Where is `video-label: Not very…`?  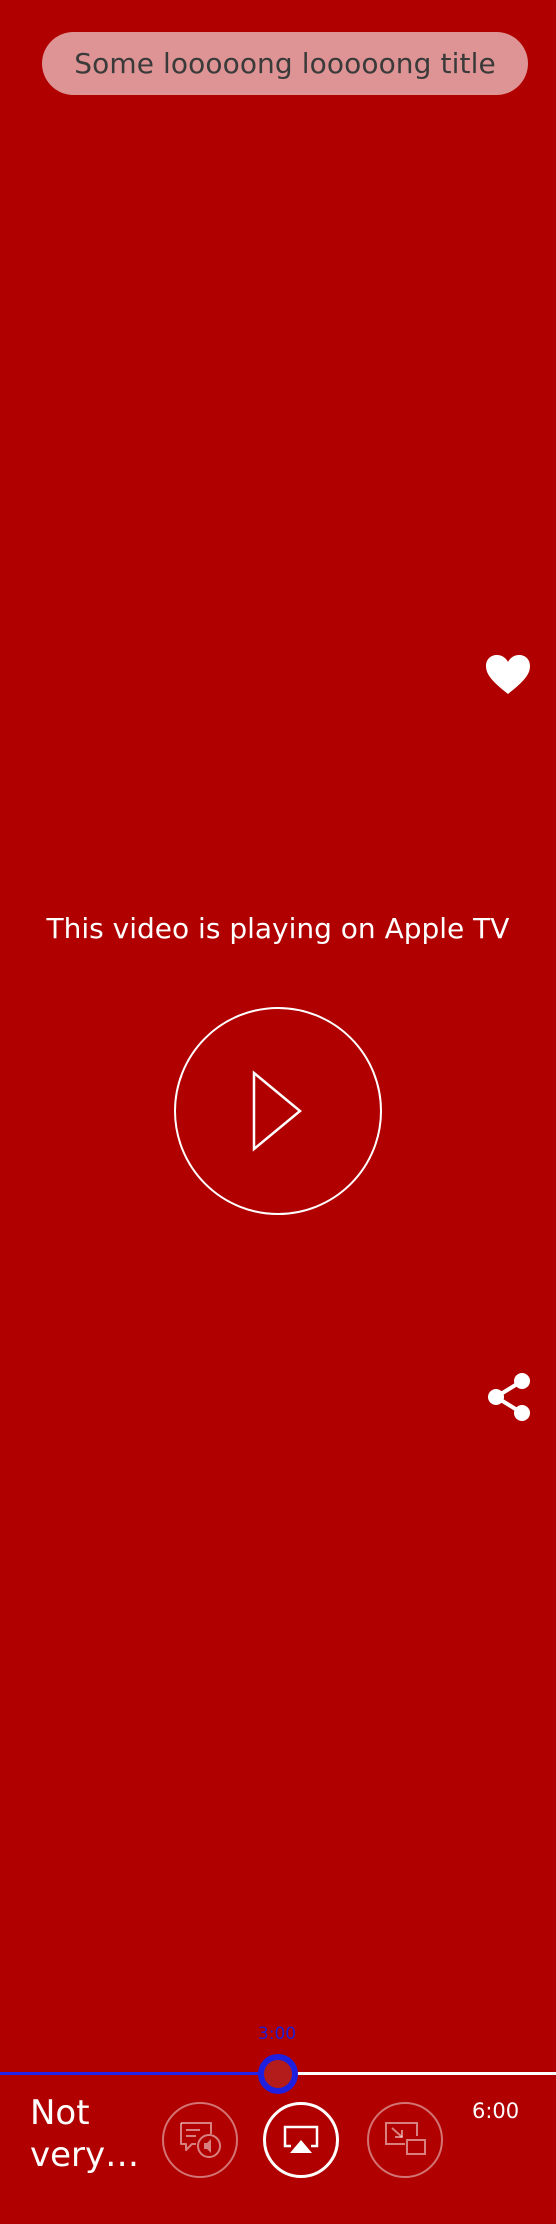
video-label: Not very… is located at coordinates (85, 2134).